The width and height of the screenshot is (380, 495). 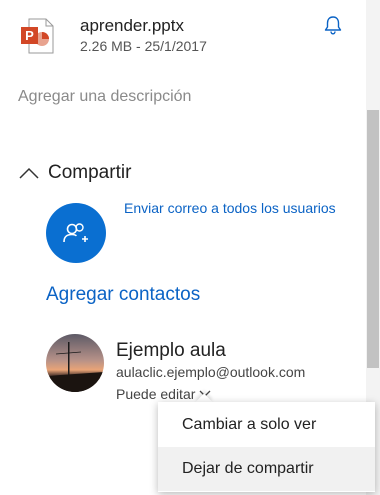 What do you see at coordinates (373, 239) in the screenshot?
I see `scrollbar-thumb` at bounding box center [373, 239].